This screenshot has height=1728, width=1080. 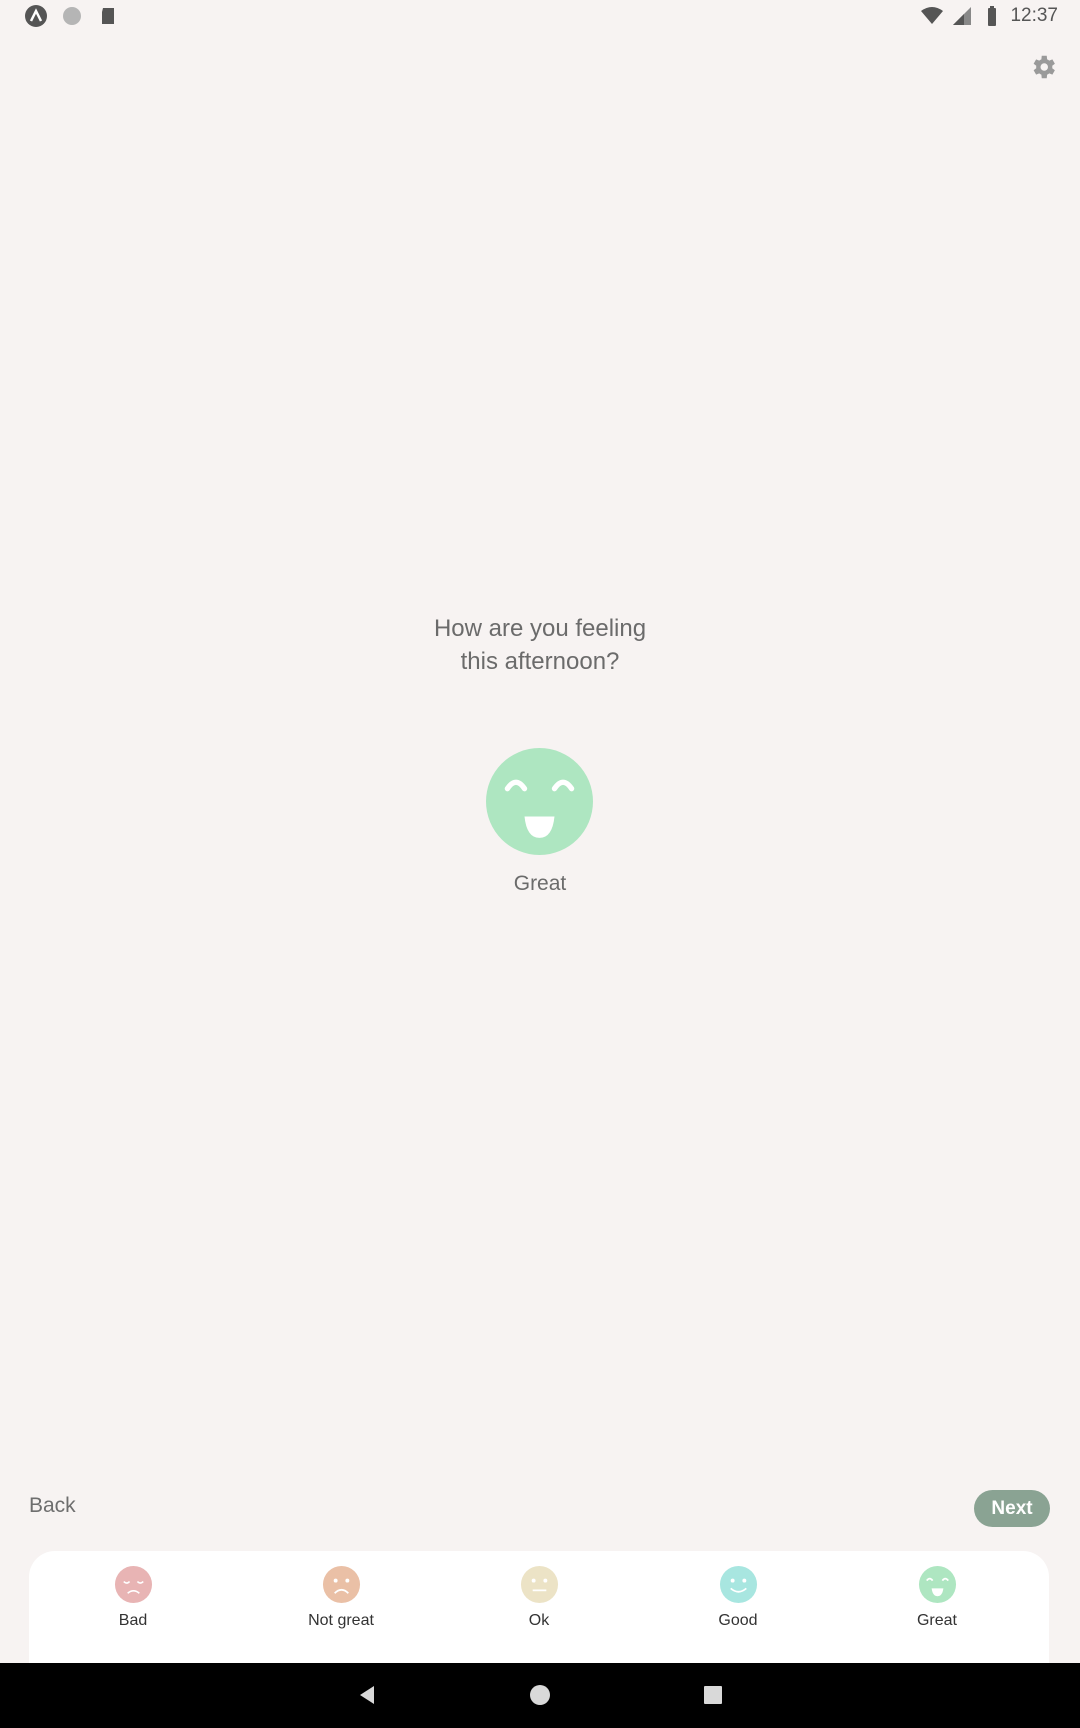 What do you see at coordinates (367, 1695) in the screenshot?
I see `back-triangle-icon` at bounding box center [367, 1695].